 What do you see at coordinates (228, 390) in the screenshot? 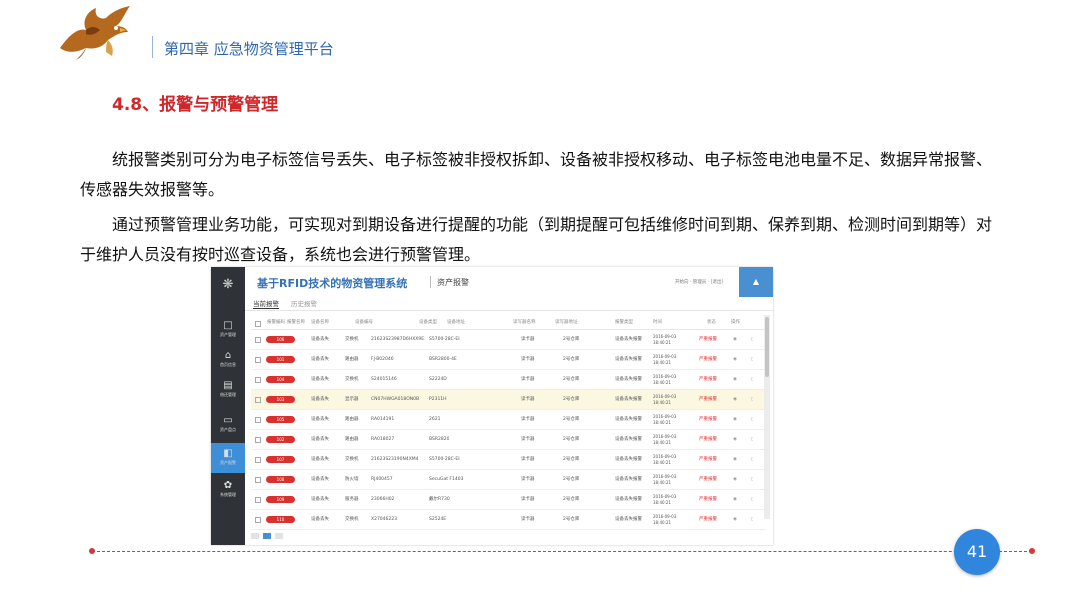
I see `sidebar-item: ▤ 借还管理` at bounding box center [228, 390].